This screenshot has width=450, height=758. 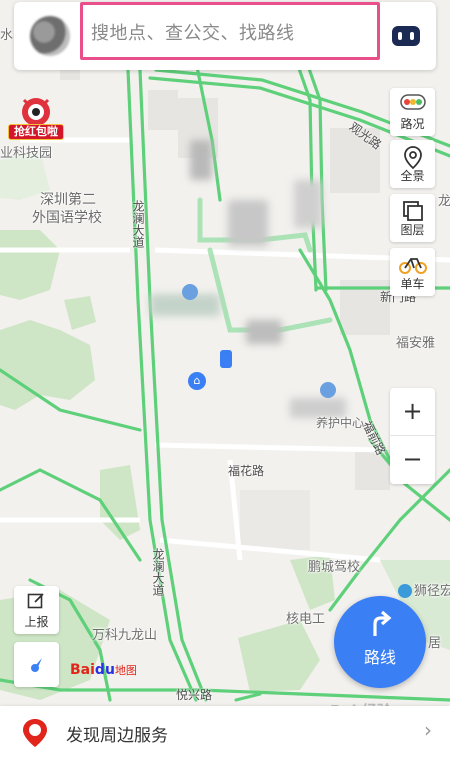 What do you see at coordinates (412, 176) in the screenshot?
I see `panorama-label: 全景` at bounding box center [412, 176].